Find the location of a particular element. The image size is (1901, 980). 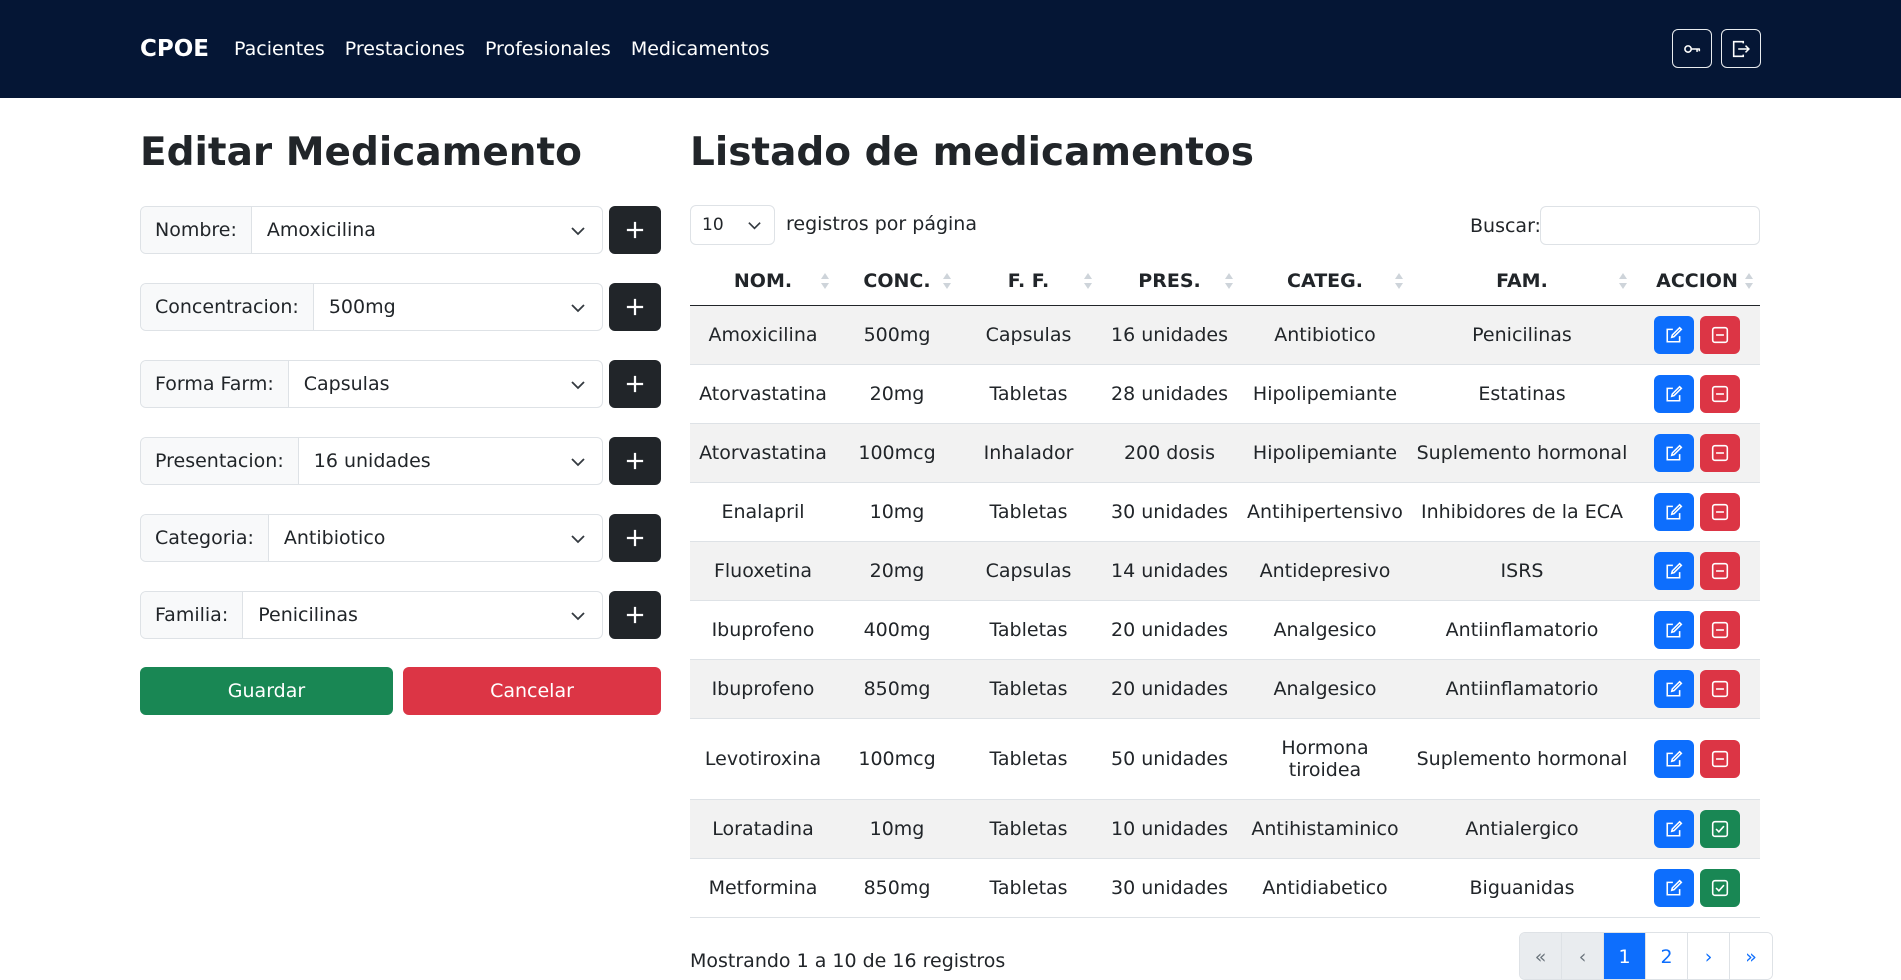

concentracion-select-value: 500mg is located at coordinates (362, 307).